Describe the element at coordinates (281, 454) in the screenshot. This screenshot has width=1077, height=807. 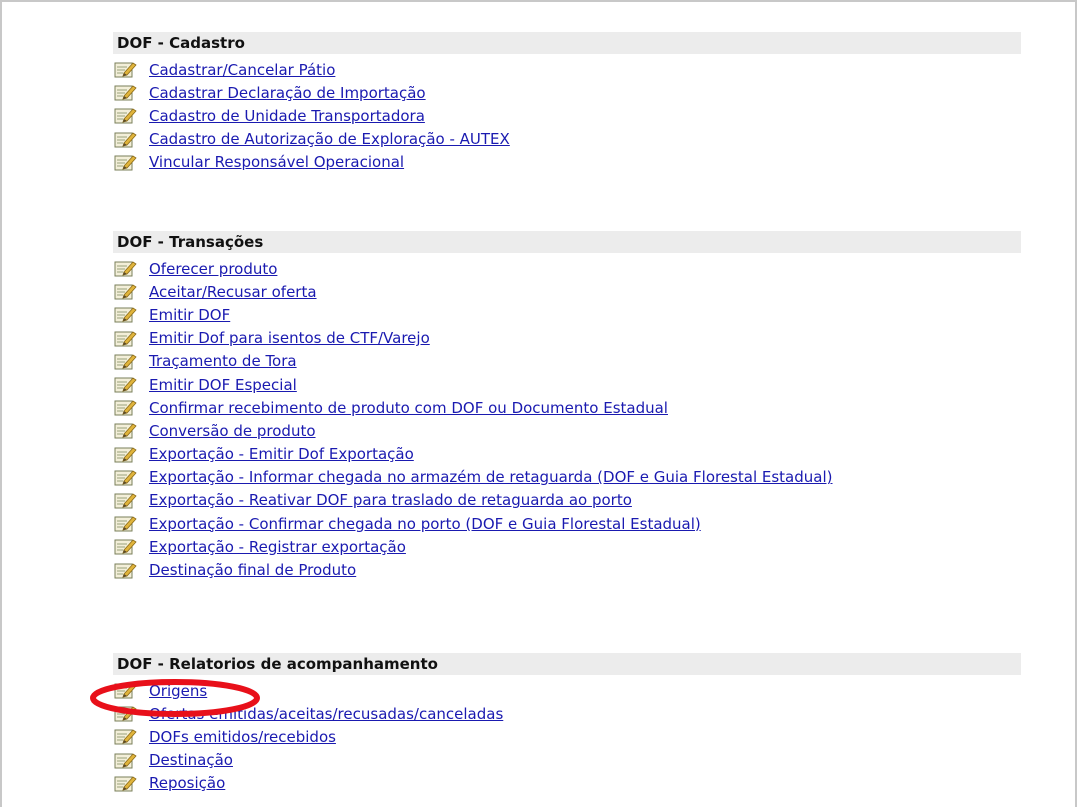
I see `link-exportacao-emitir: Exportação - Emitir Dof Exportação` at that location.